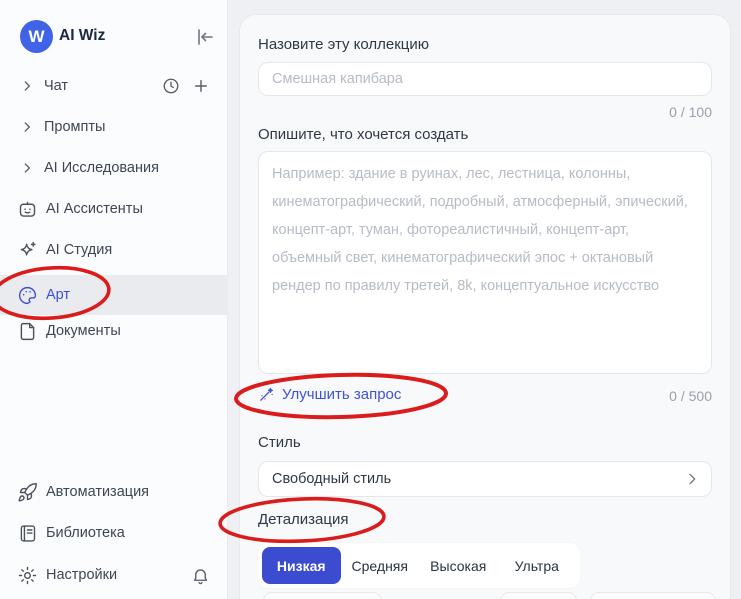  I want to click on sidebar-item-label: AI Студия, so click(79, 250).